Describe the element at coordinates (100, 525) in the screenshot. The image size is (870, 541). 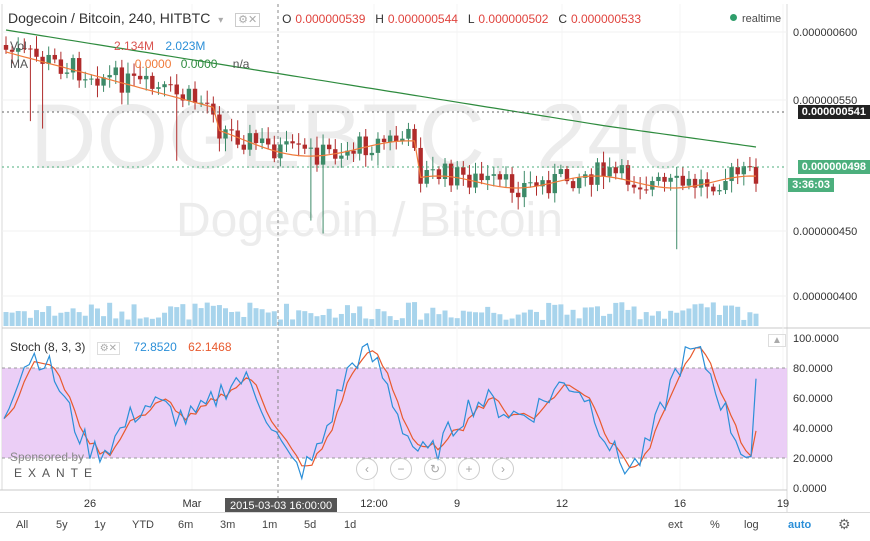
I see `range-1y-button: 1y` at that location.